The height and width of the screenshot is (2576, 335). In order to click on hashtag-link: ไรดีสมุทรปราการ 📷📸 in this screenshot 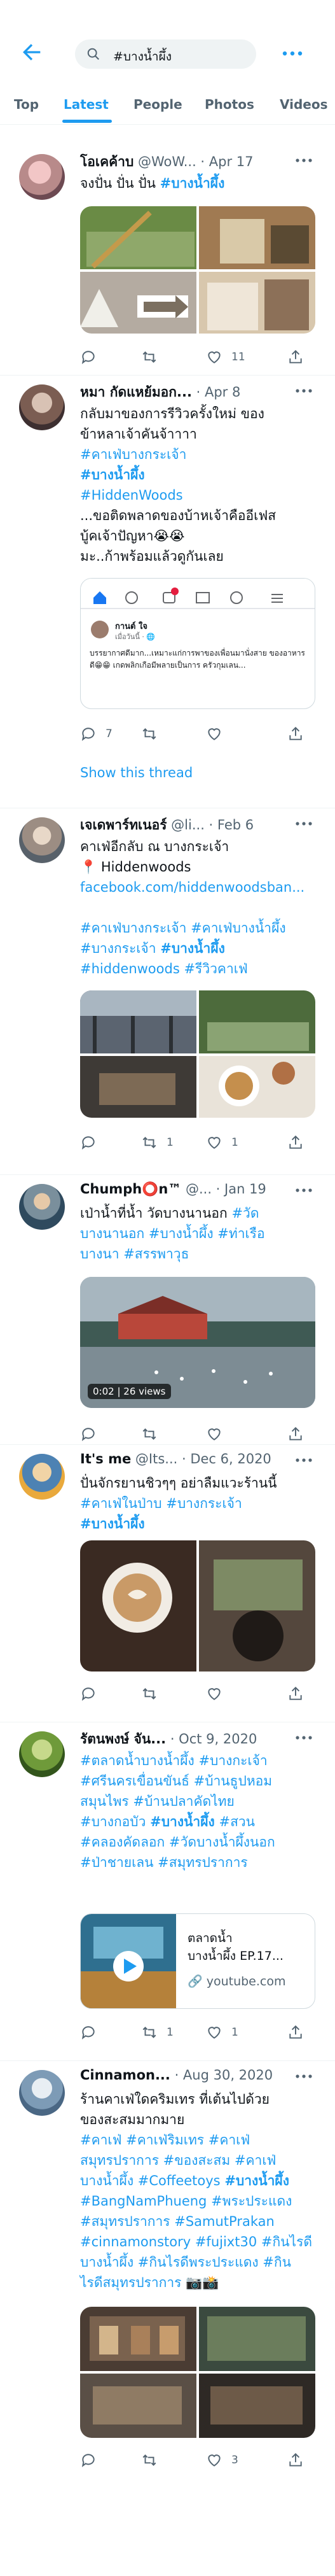, I will do `click(201, 2283)`.